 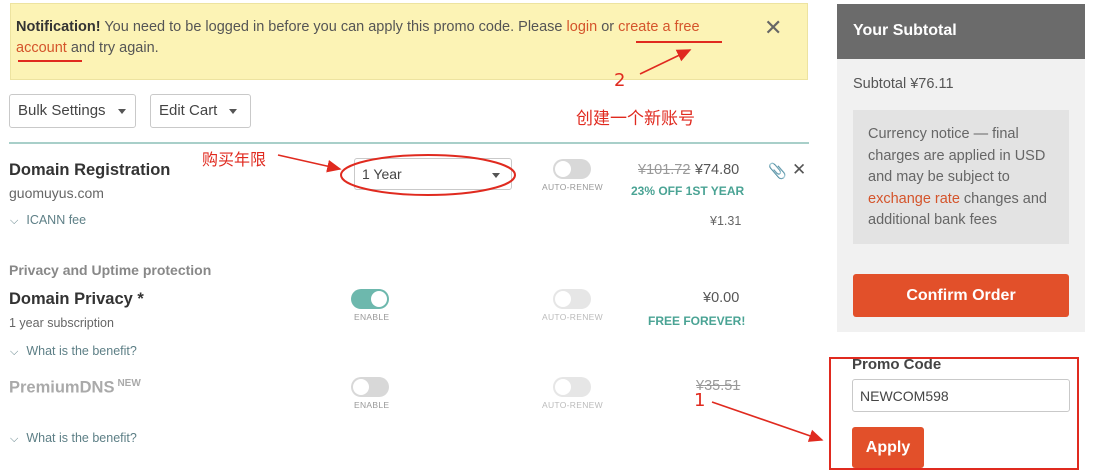 I want to click on annotation-create-account: 创建一个新账号, so click(x=635, y=119).